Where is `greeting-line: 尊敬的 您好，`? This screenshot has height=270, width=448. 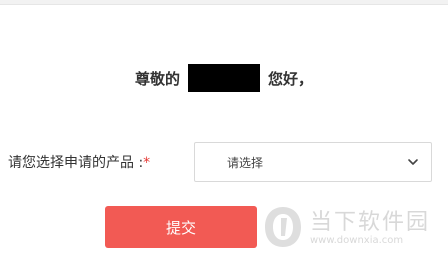
greeting-line: 尊敬的 您好， is located at coordinates (224, 78).